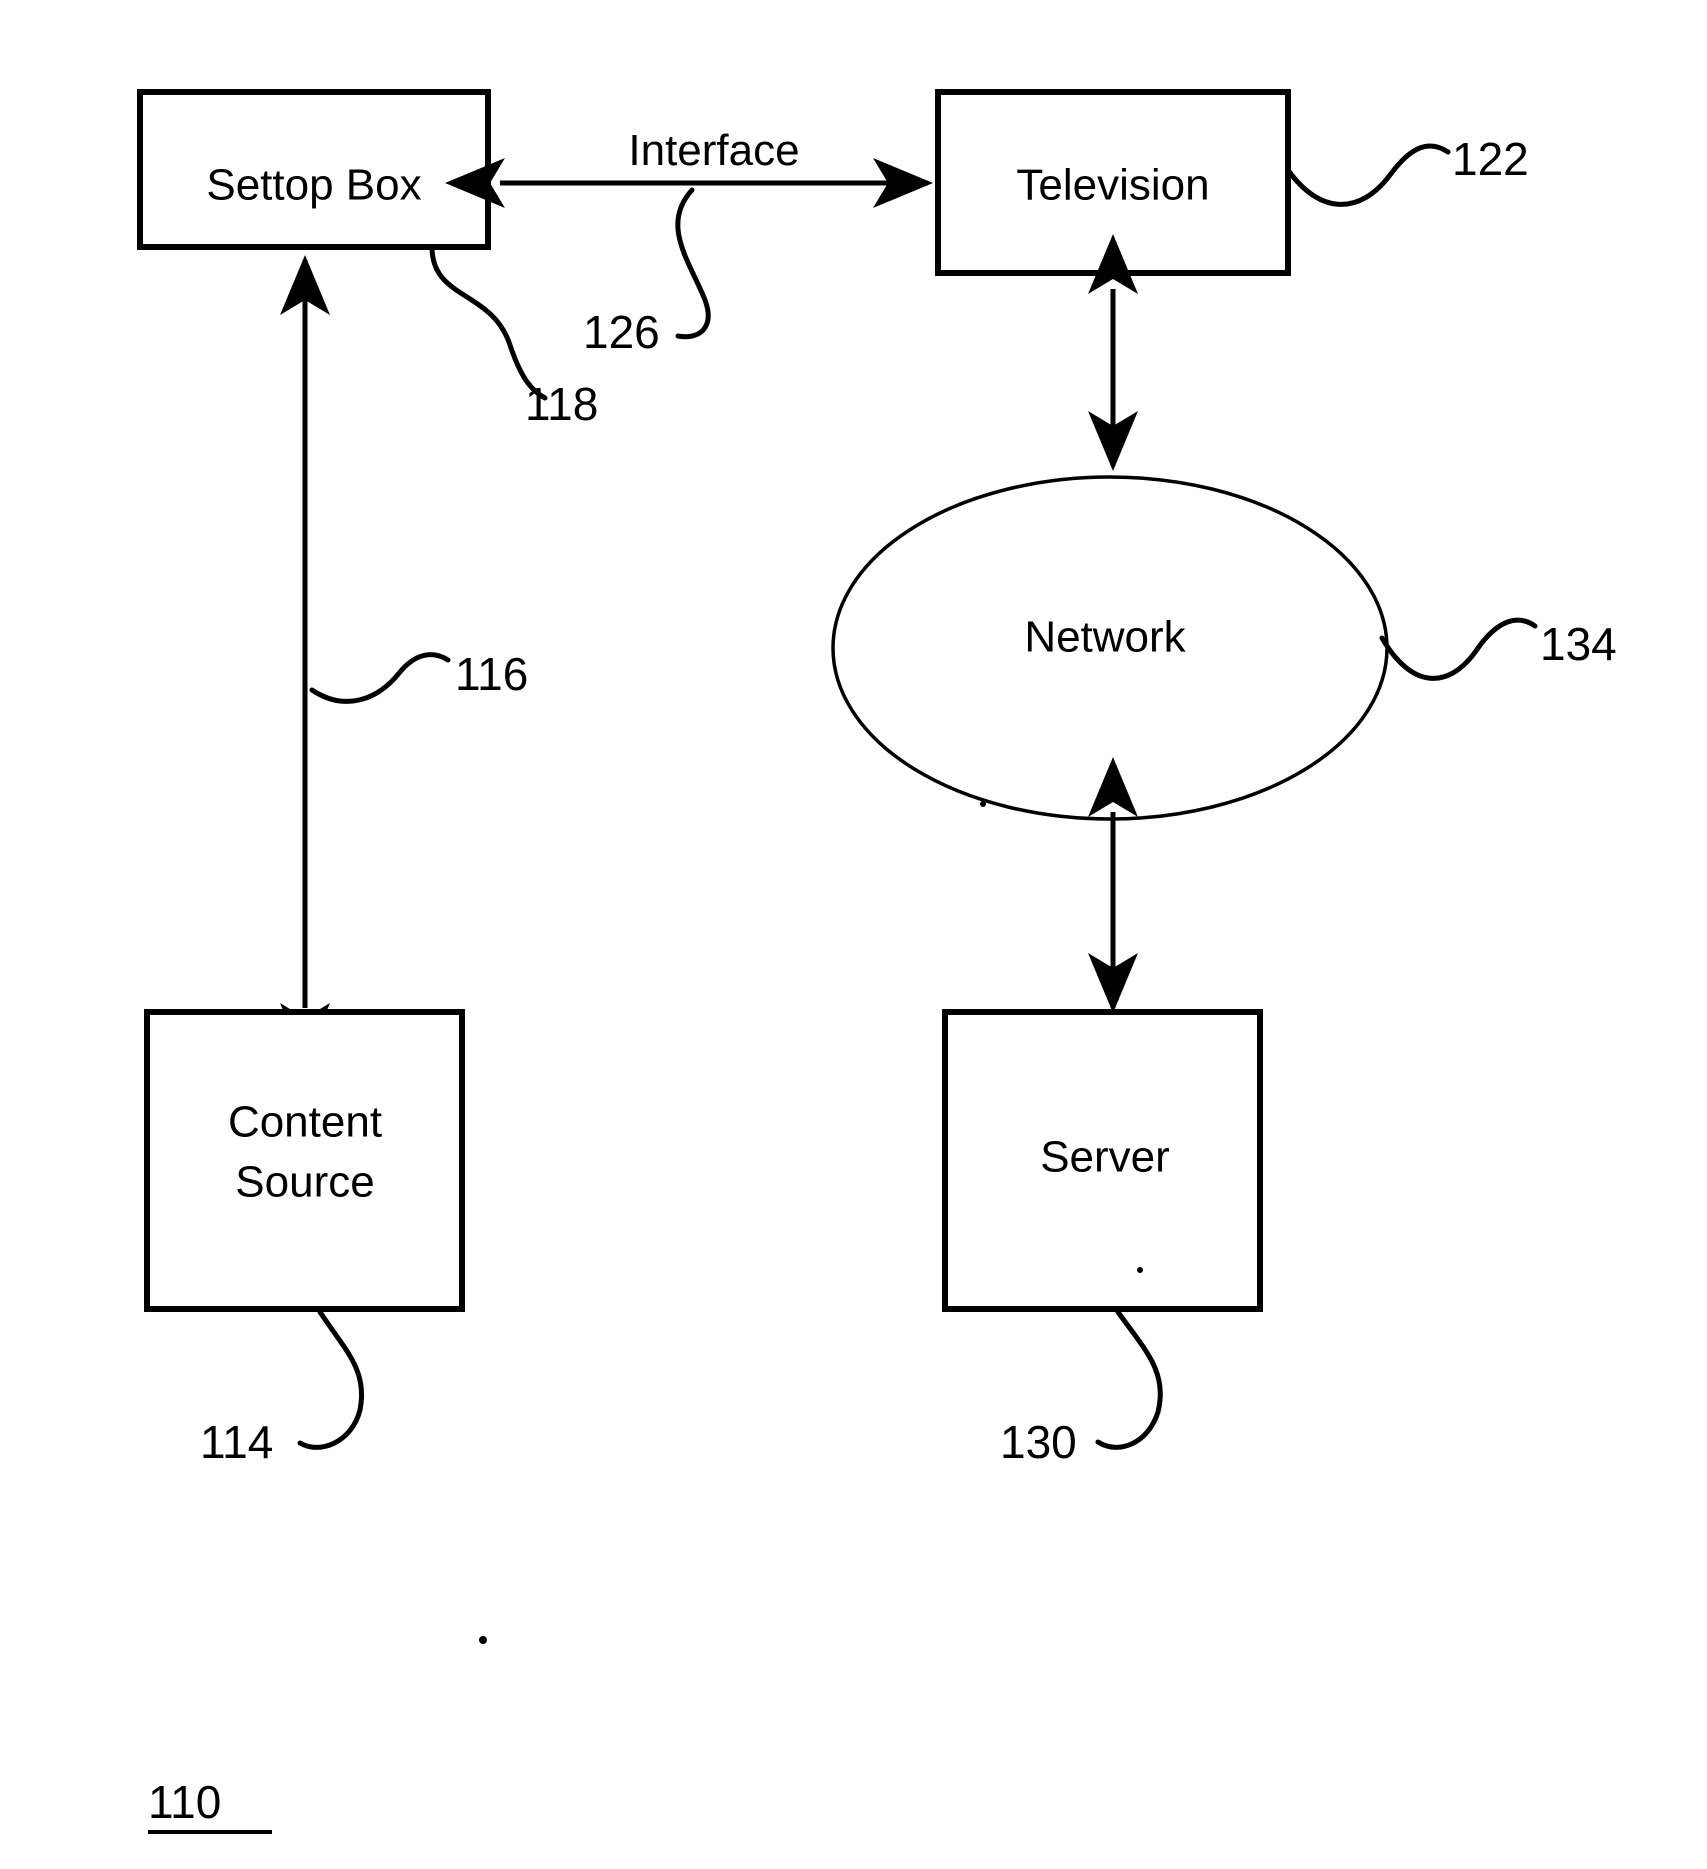  What do you see at coordinates (1490, 159) in the screenshot?
I see `ref-numeral-122: 122` at bounding box center [1490, 159].